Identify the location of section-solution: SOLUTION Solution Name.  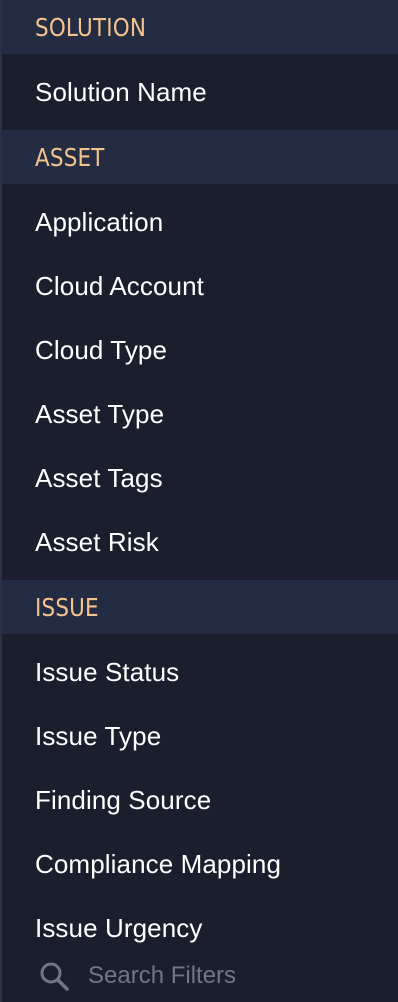
(200, 65).